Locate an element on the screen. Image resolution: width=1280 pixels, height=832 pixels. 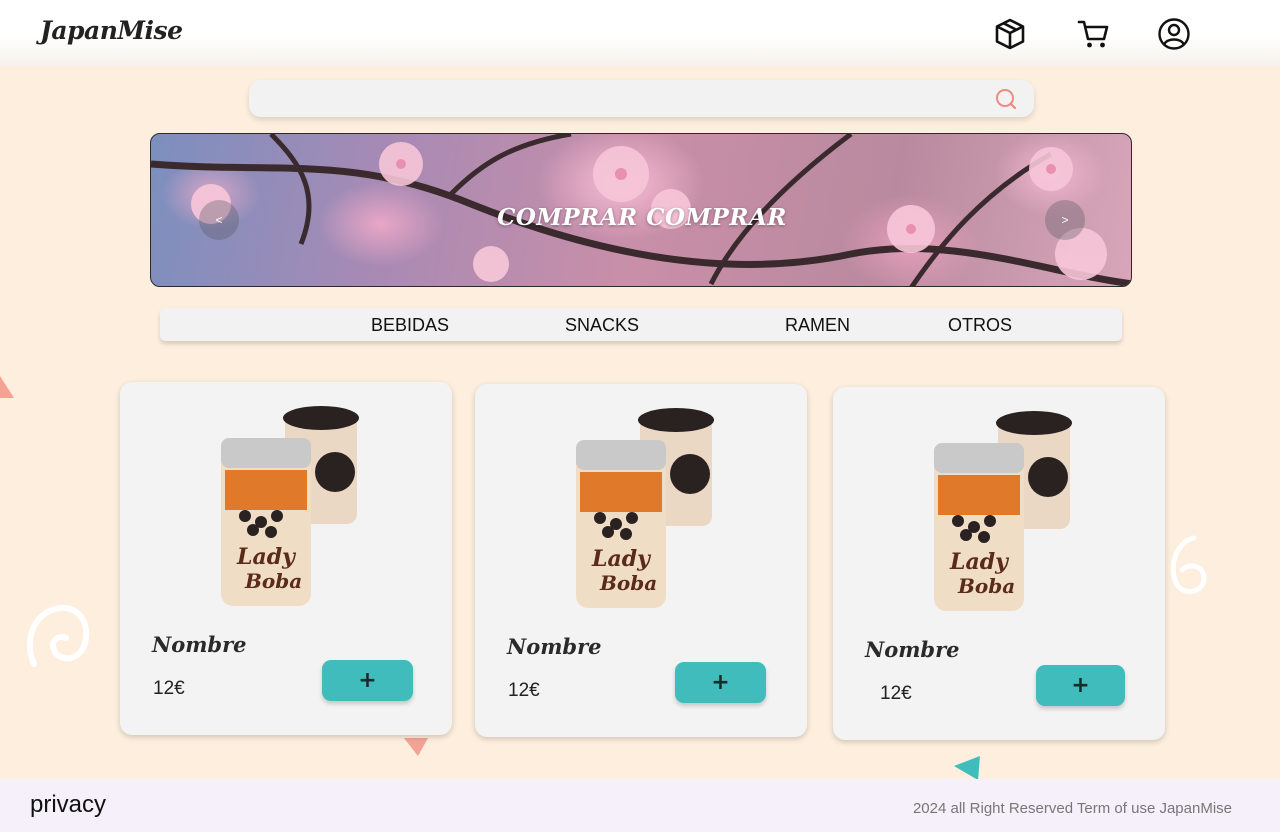
category-bebidas: BEBIDAS is located at coordinates (410, 325).